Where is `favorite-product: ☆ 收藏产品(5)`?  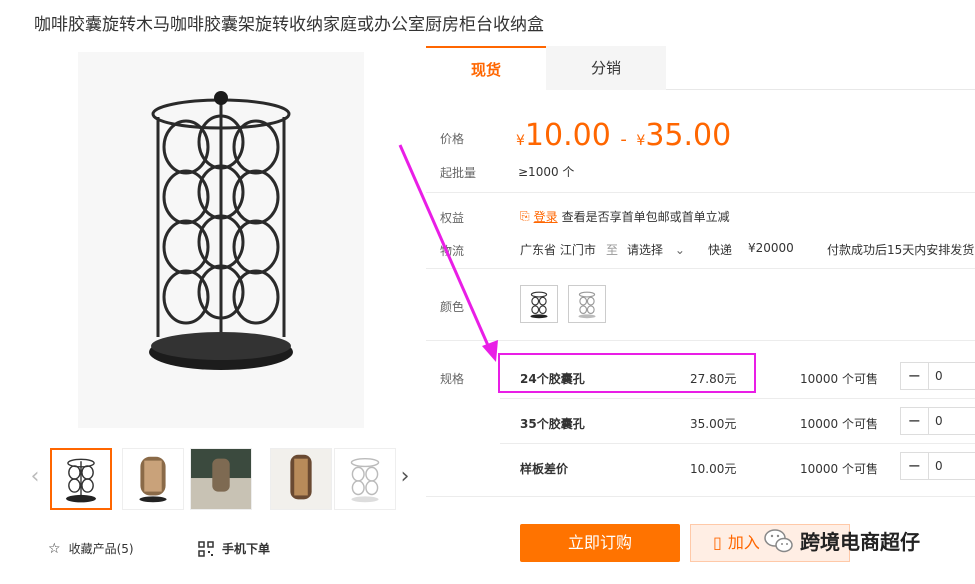 favorite-product: ☆ 收藏产品(5) is located at coordinates (91, 548).